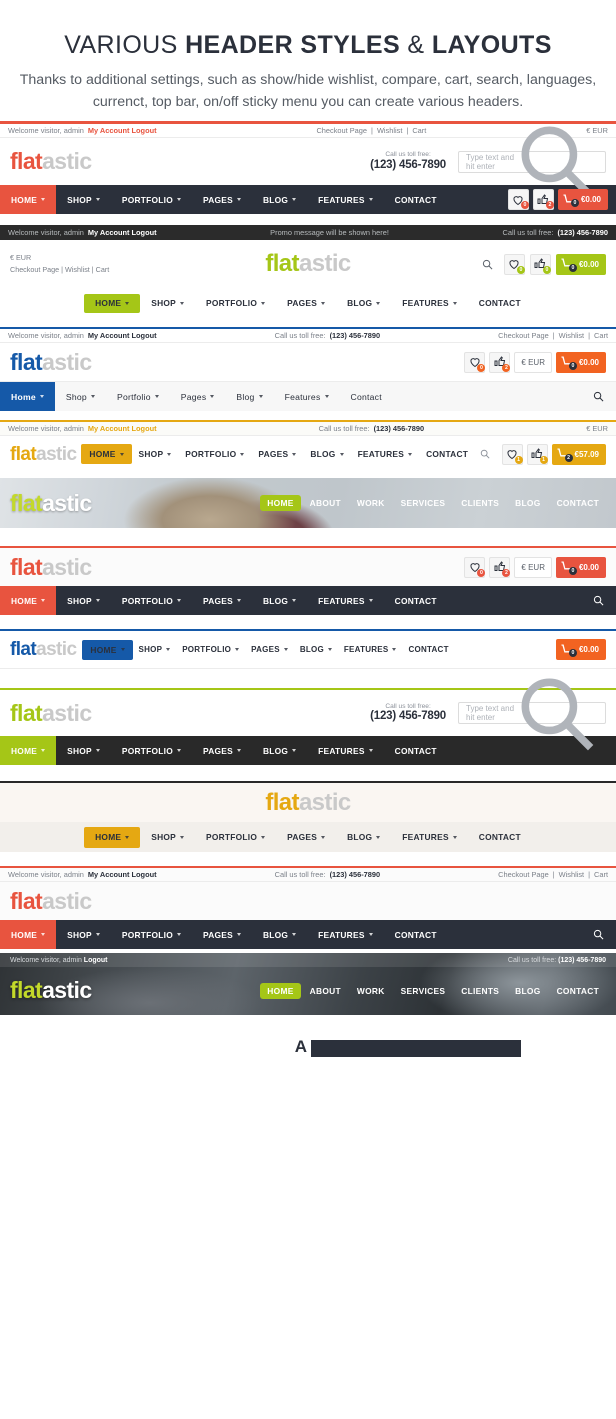 This screenshot has height=1419, width=616. I want to click on nav-item-shop: Shop, so click(80, 396).